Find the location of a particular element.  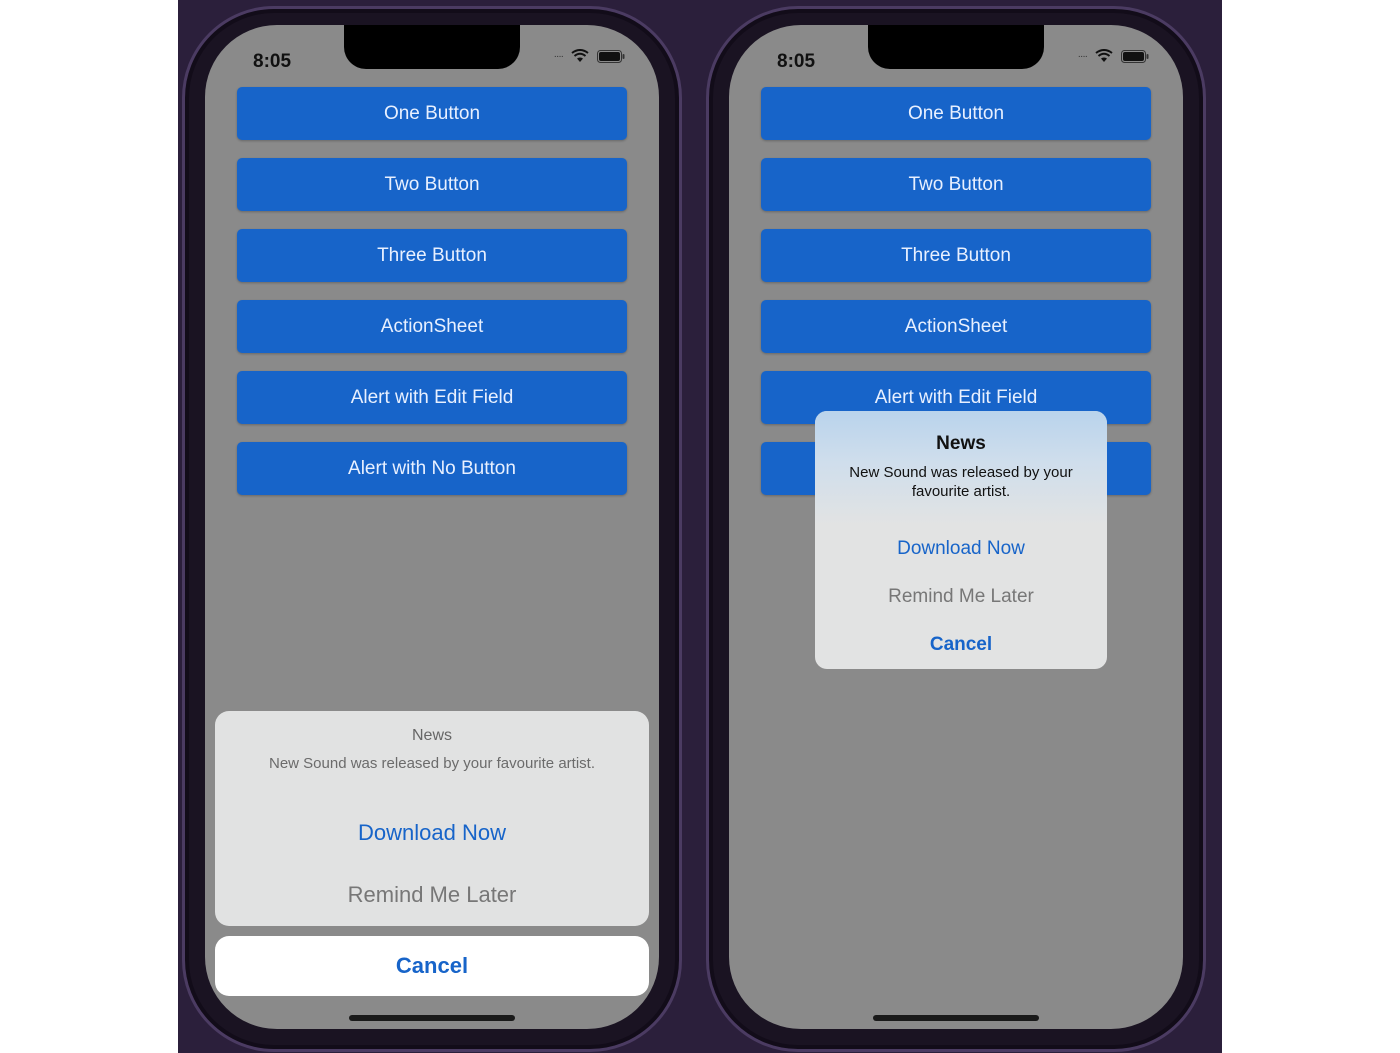

action-sheet-title: News is located at coordinates (431, 735).